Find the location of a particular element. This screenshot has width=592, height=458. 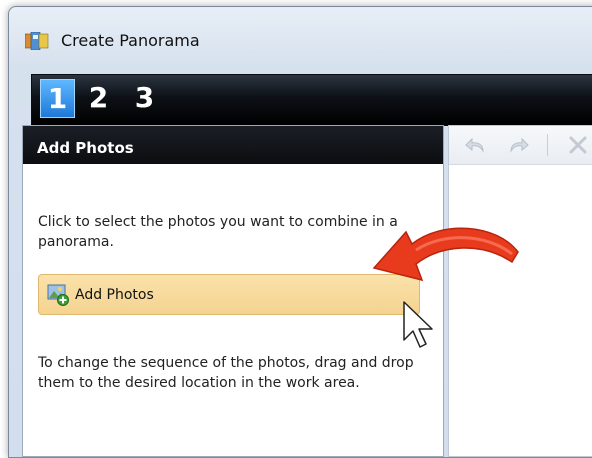

undo-icon is located at coordinates (476, 145).